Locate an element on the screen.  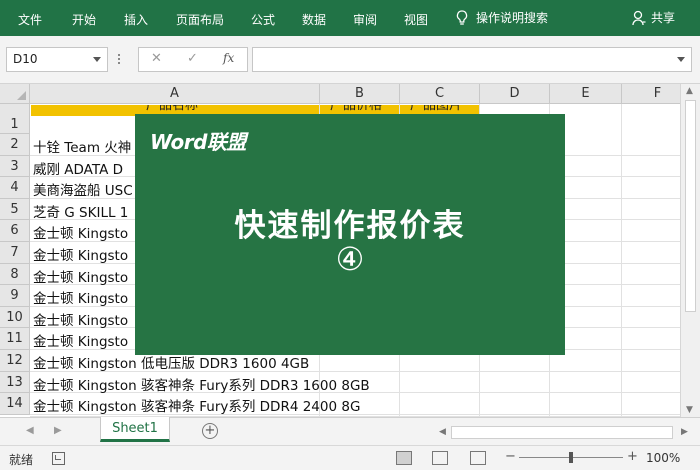
formula-buttons: ✕ ✓ fx is located at coordinates (193, 59).